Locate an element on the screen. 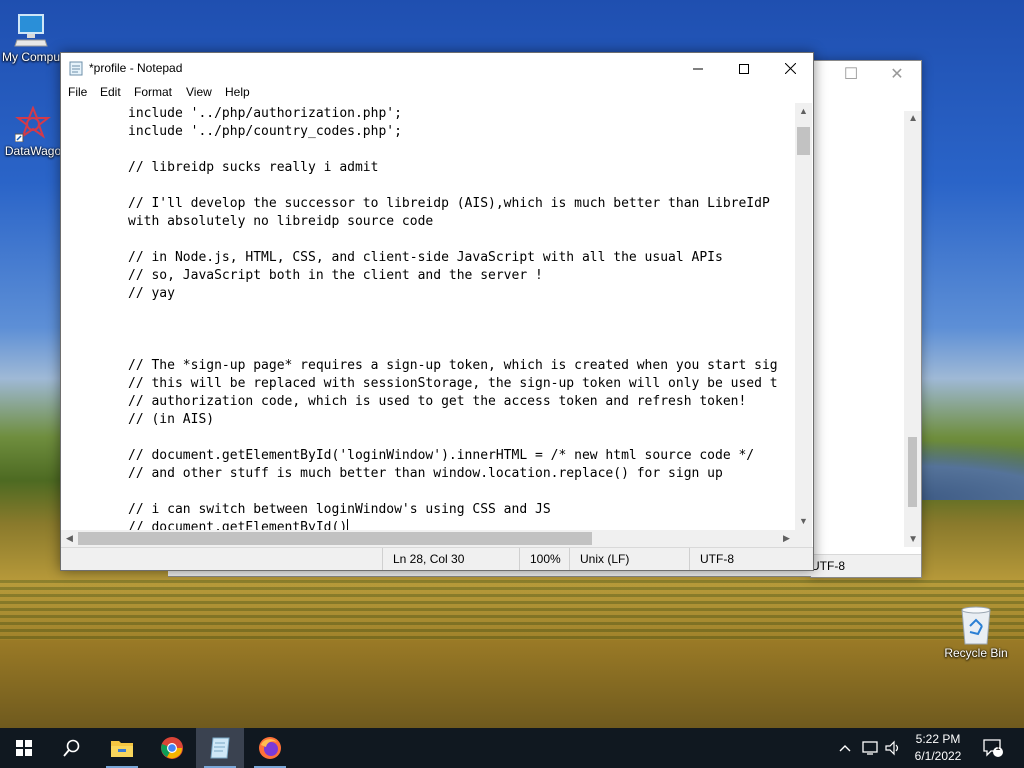 The height and width of the screenshot is (768, 1024). editor-line: // (in AIS) is located at coordinates (171, 419).